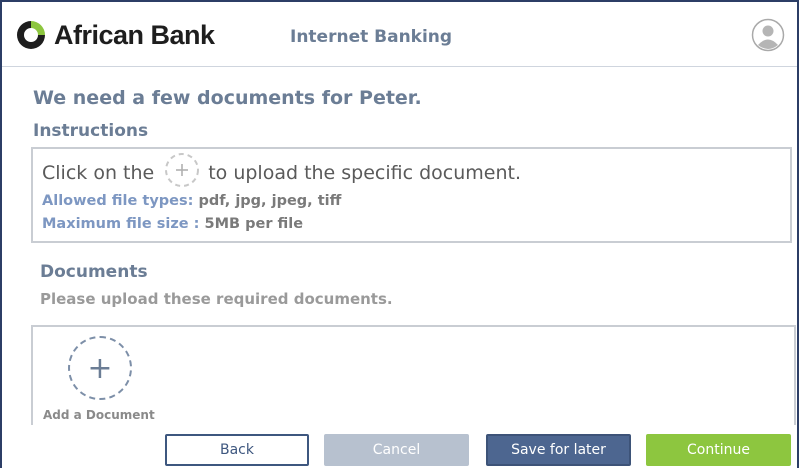 The image size is (803, 468). What do you see at coordinates (270, 201) in the screenshot?
I see `file-types-value: pdf, jpg, jpeg, tiff` at bounding box center [270, 201].